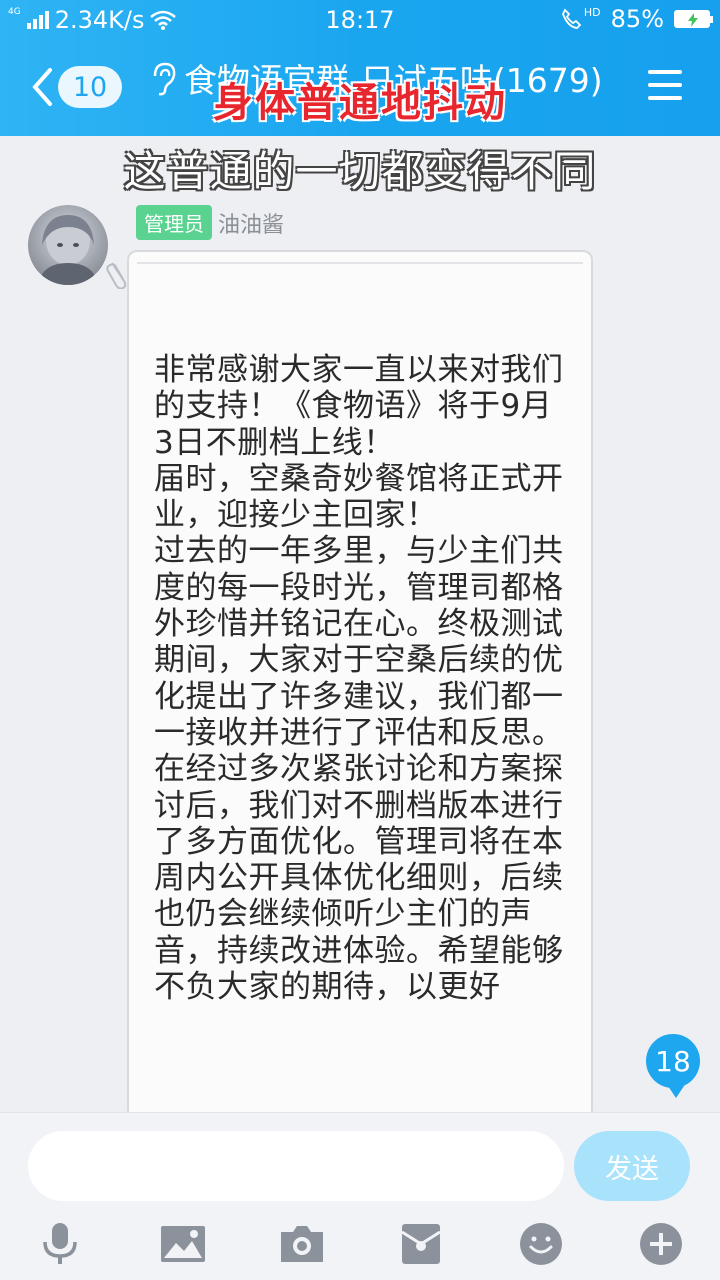 This screenshot has width=720, height=1280. What do you see at coordinates (68, 250) in the screenshot?
I see `avatar-image` at bounding box center [68, 250].